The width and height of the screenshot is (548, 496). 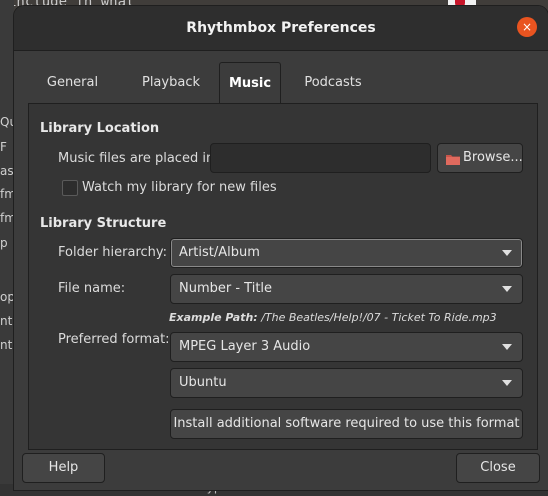 I want to click on tab-music: Music, so click(x=250, y=83).